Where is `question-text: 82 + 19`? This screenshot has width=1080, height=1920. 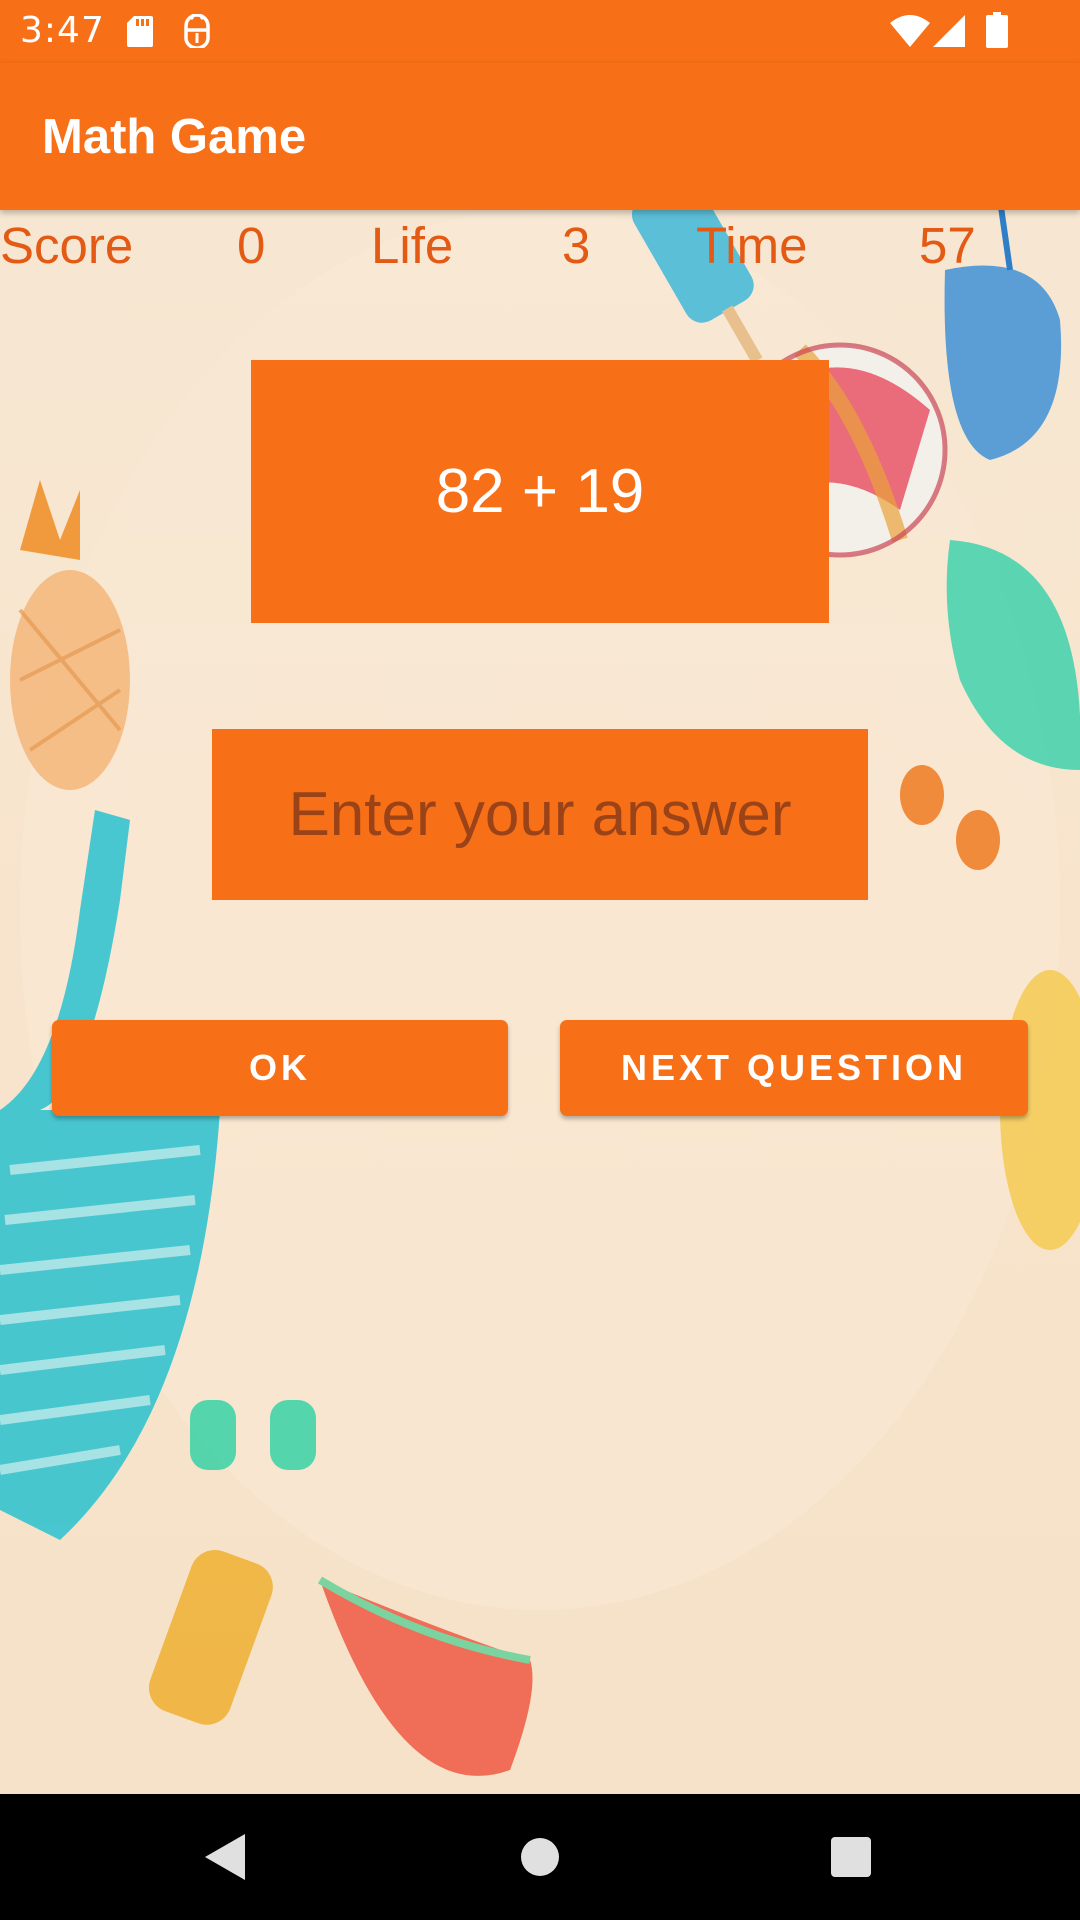
question-text: 82 + 19 is located at coordinates (540, 491).